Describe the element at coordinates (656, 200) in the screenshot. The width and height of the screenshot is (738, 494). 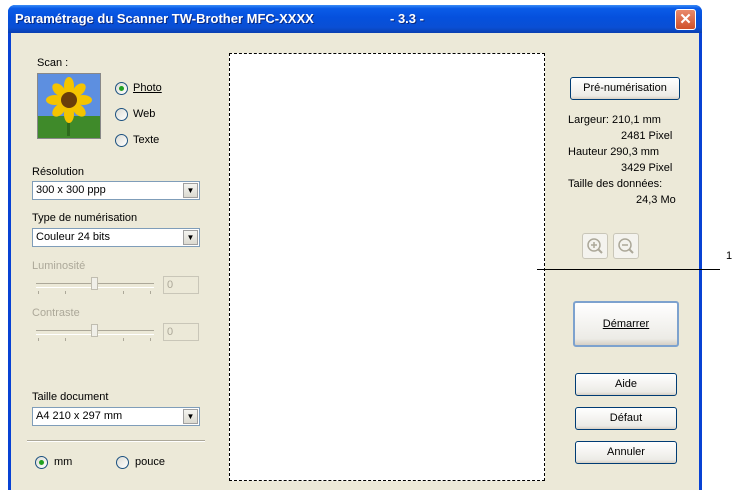
I see `data-size-value: 24,3 Mo` at that location.